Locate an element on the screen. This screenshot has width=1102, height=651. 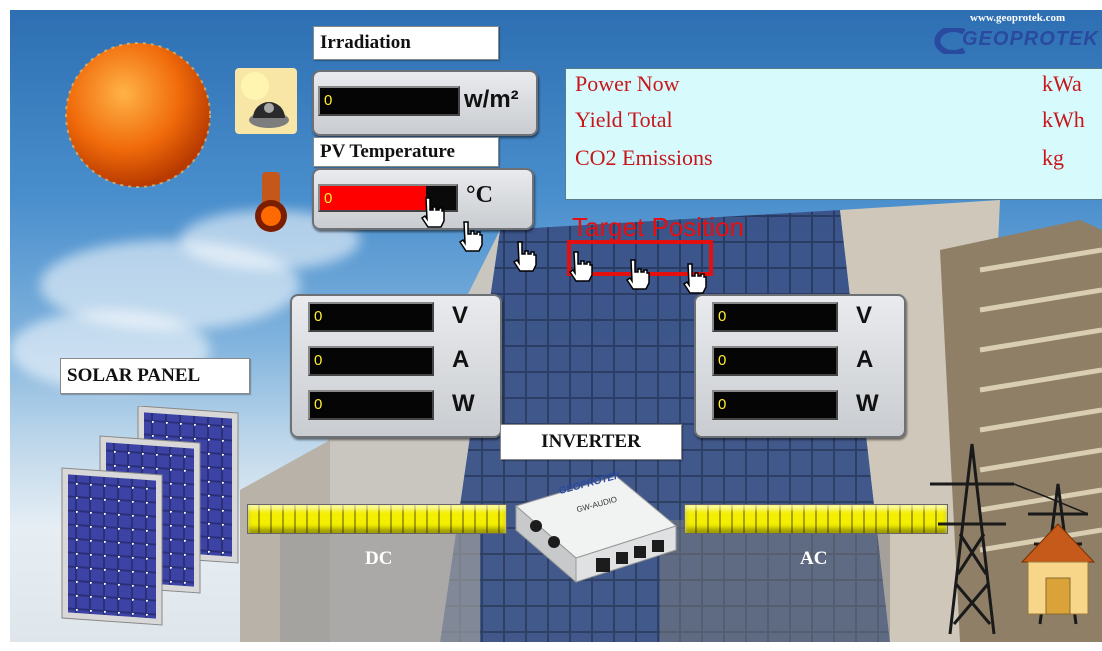
website-url: www.geoprotek.com is located at coordinates (1018, 18).